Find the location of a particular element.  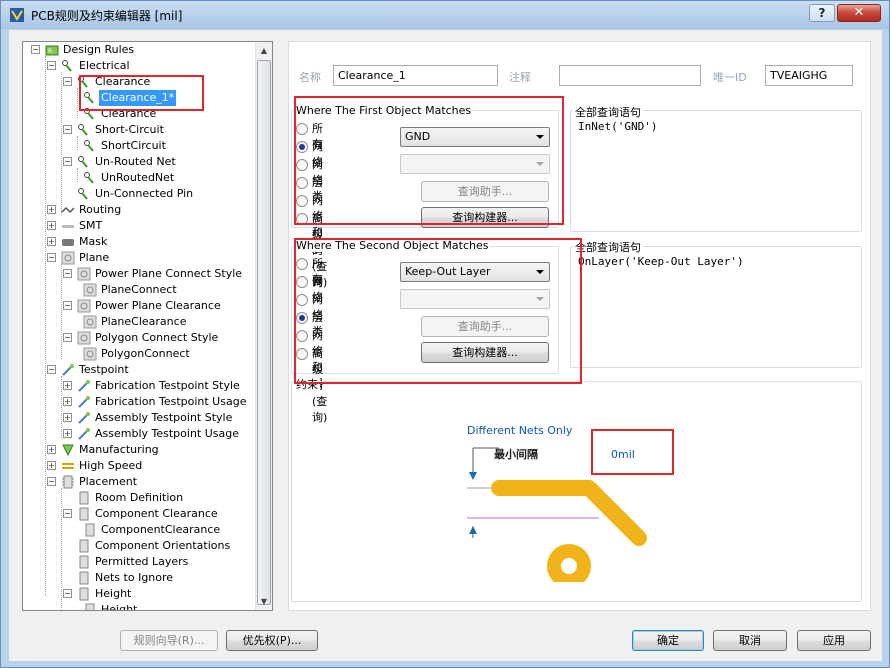

scroll-up-icon: ▲ is located at coordinates (264, 50).